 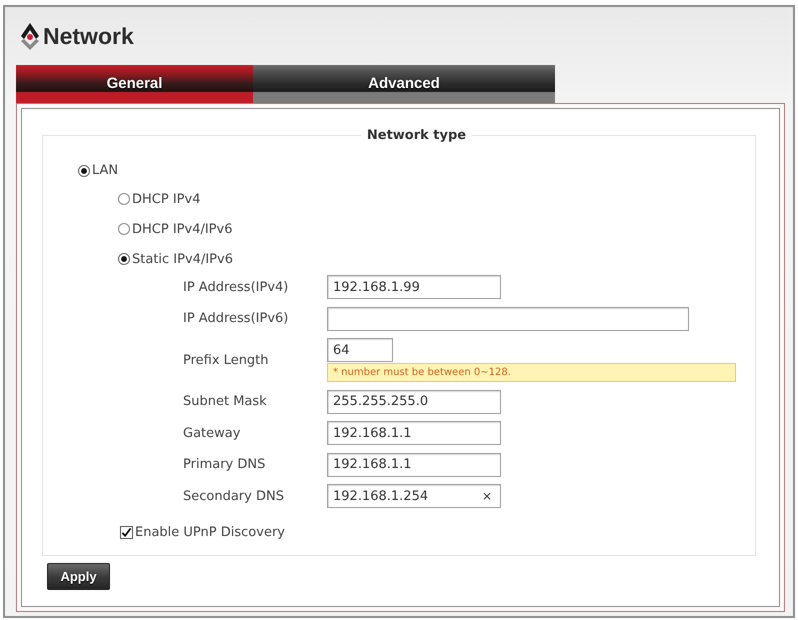 I want to click on checkbox-option: Enable UPnP Discovery, so click(x=202, y=532).